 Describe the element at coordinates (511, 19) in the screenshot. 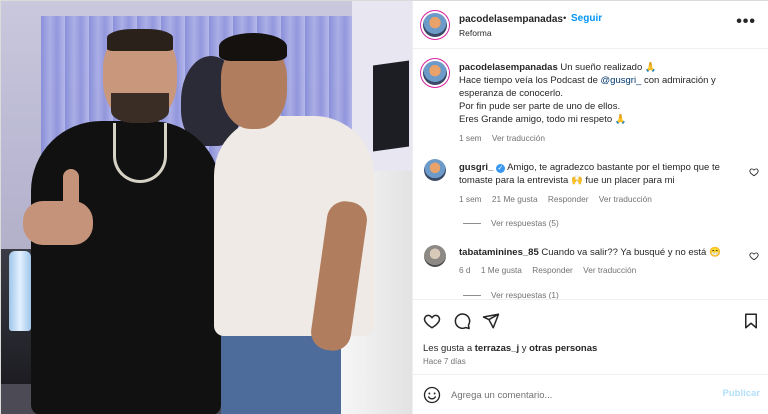

I see `header-username: pacodelasempanadas` at that location.